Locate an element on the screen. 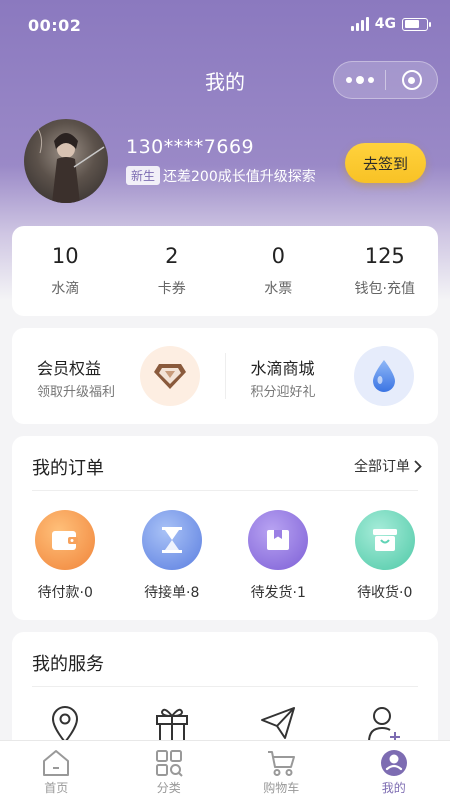  stat-label: 钱包·充值 is located at coordinates (384, 289).